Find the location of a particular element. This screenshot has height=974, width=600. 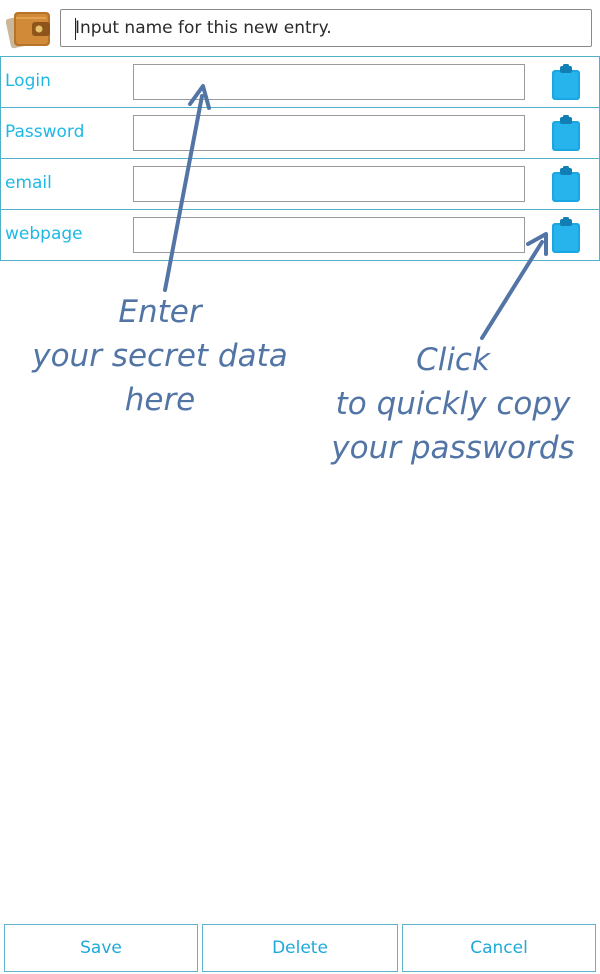

password-input is located at coordinates (329, 133).